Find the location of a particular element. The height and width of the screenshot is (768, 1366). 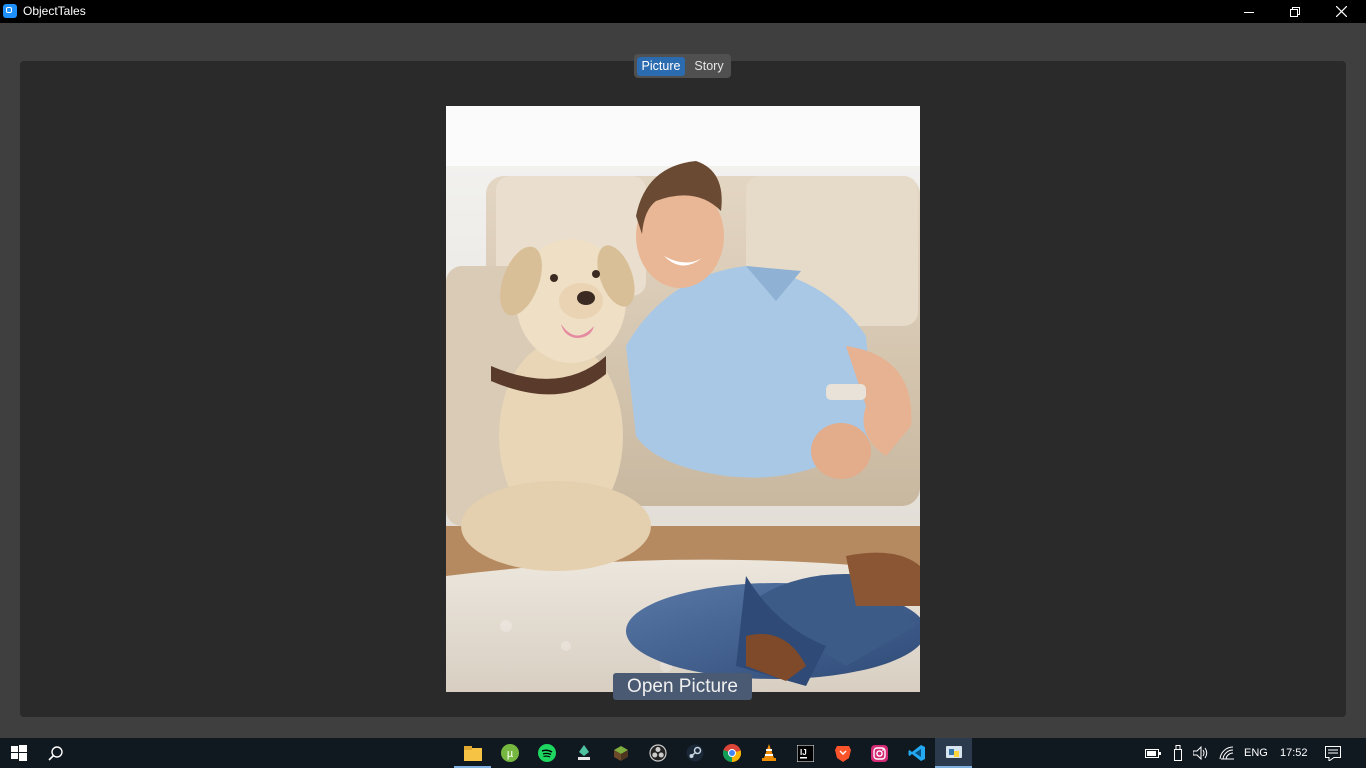

close-icon is located at coordinates (1341, 11).